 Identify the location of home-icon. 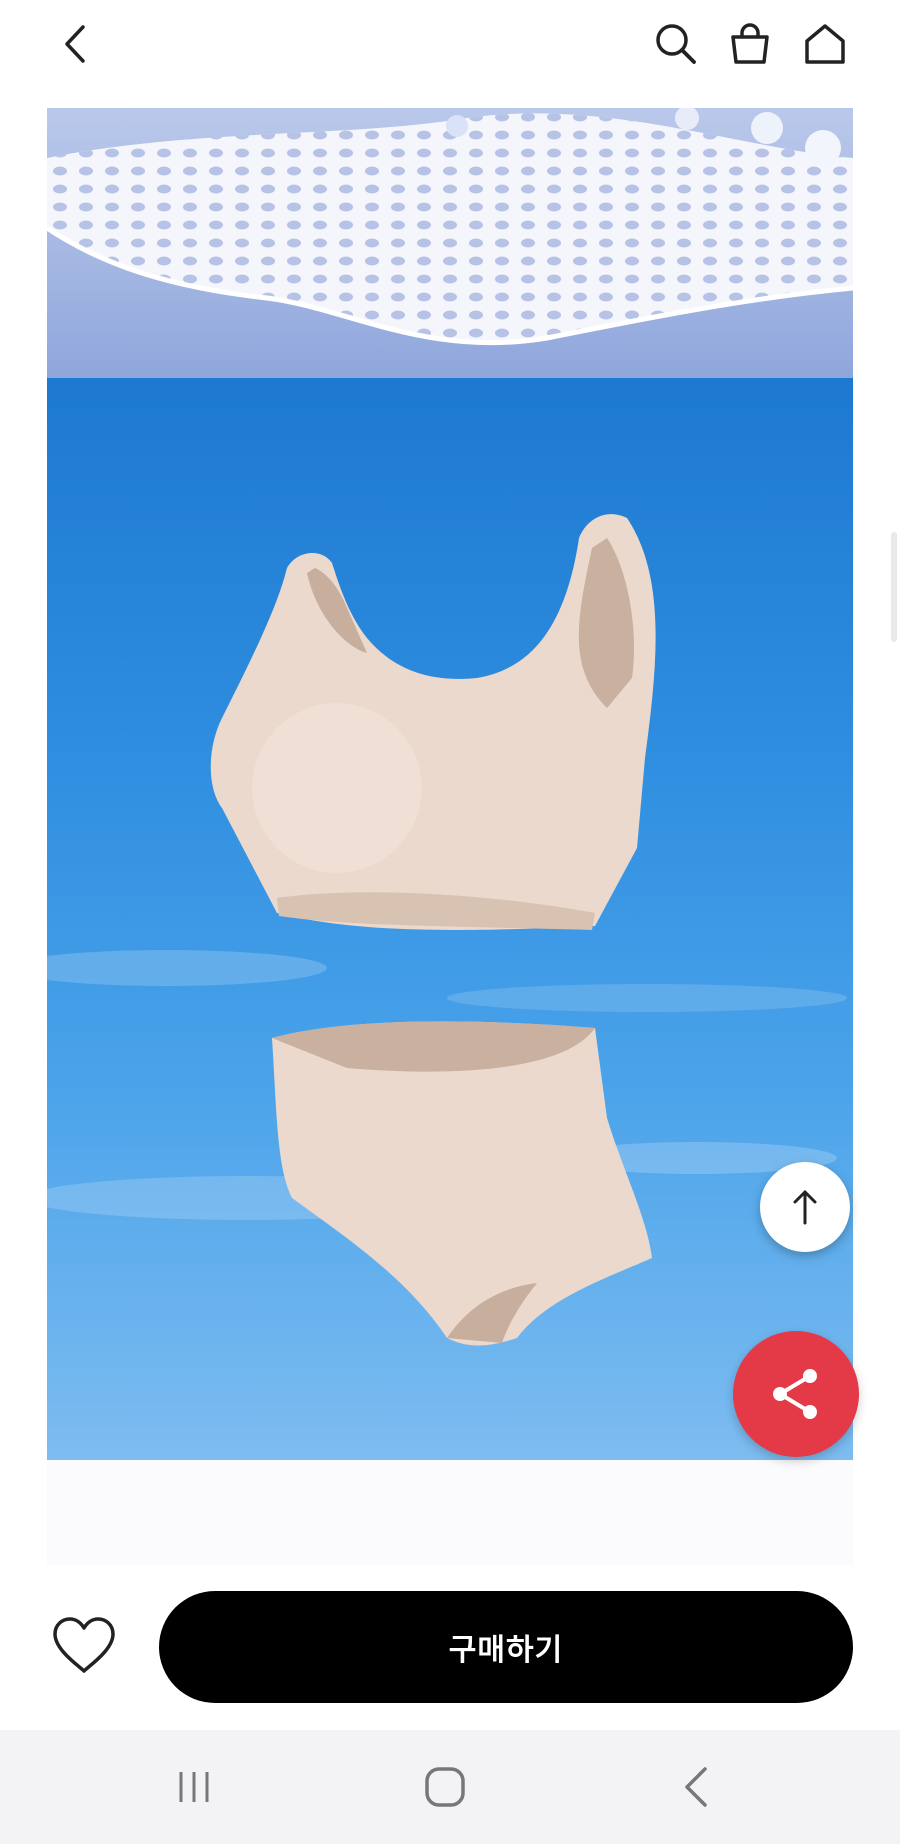
(825, 44).